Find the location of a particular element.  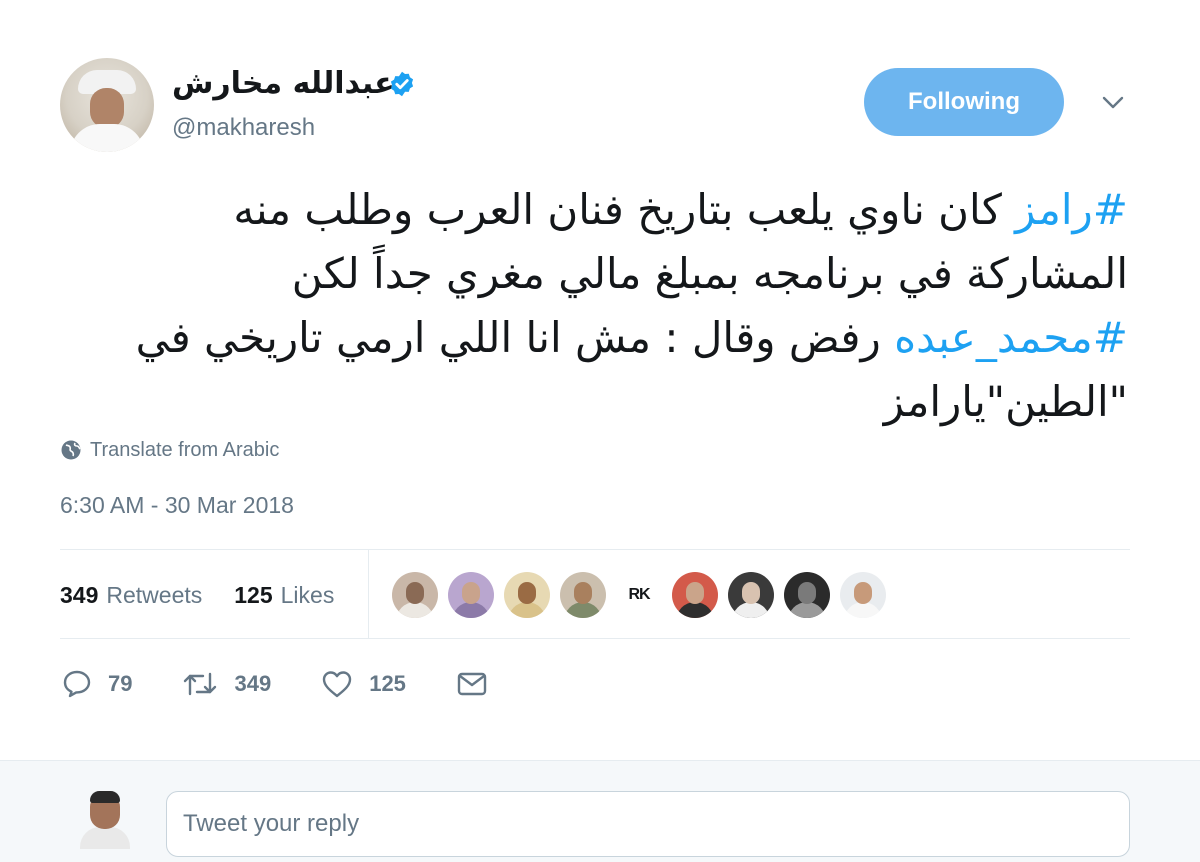

liker-avatars: RK is located at coordinates (639, 595).